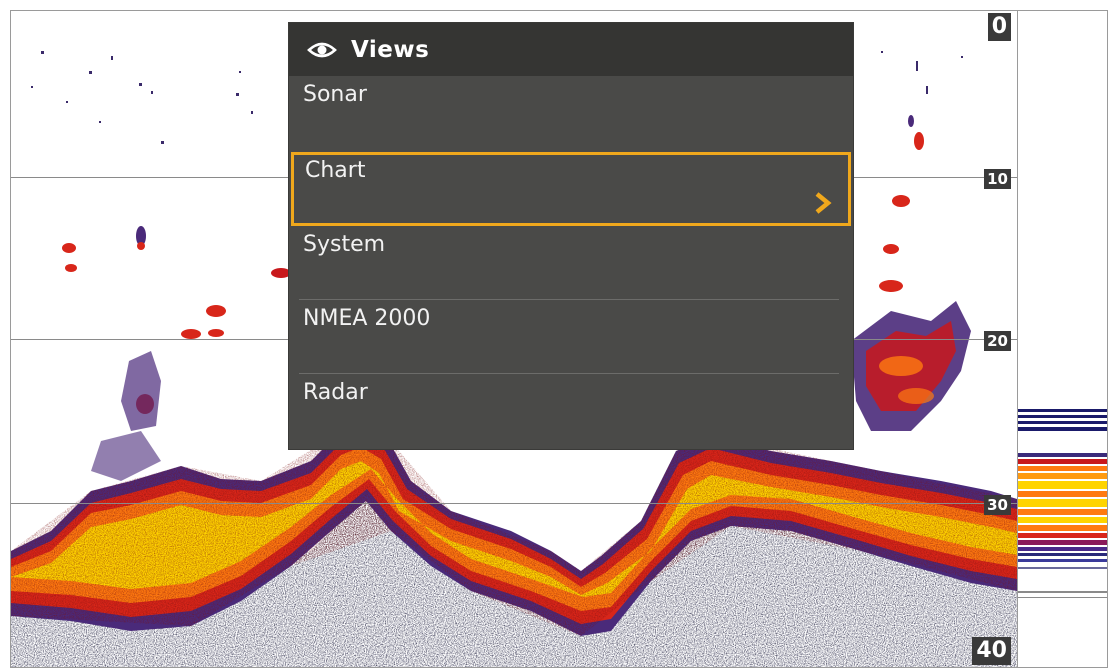 The image size is (1110, 670). Describe the element at coordinates (390, 49) in the screenshot. I see `views-menu-title: Views` at that location.